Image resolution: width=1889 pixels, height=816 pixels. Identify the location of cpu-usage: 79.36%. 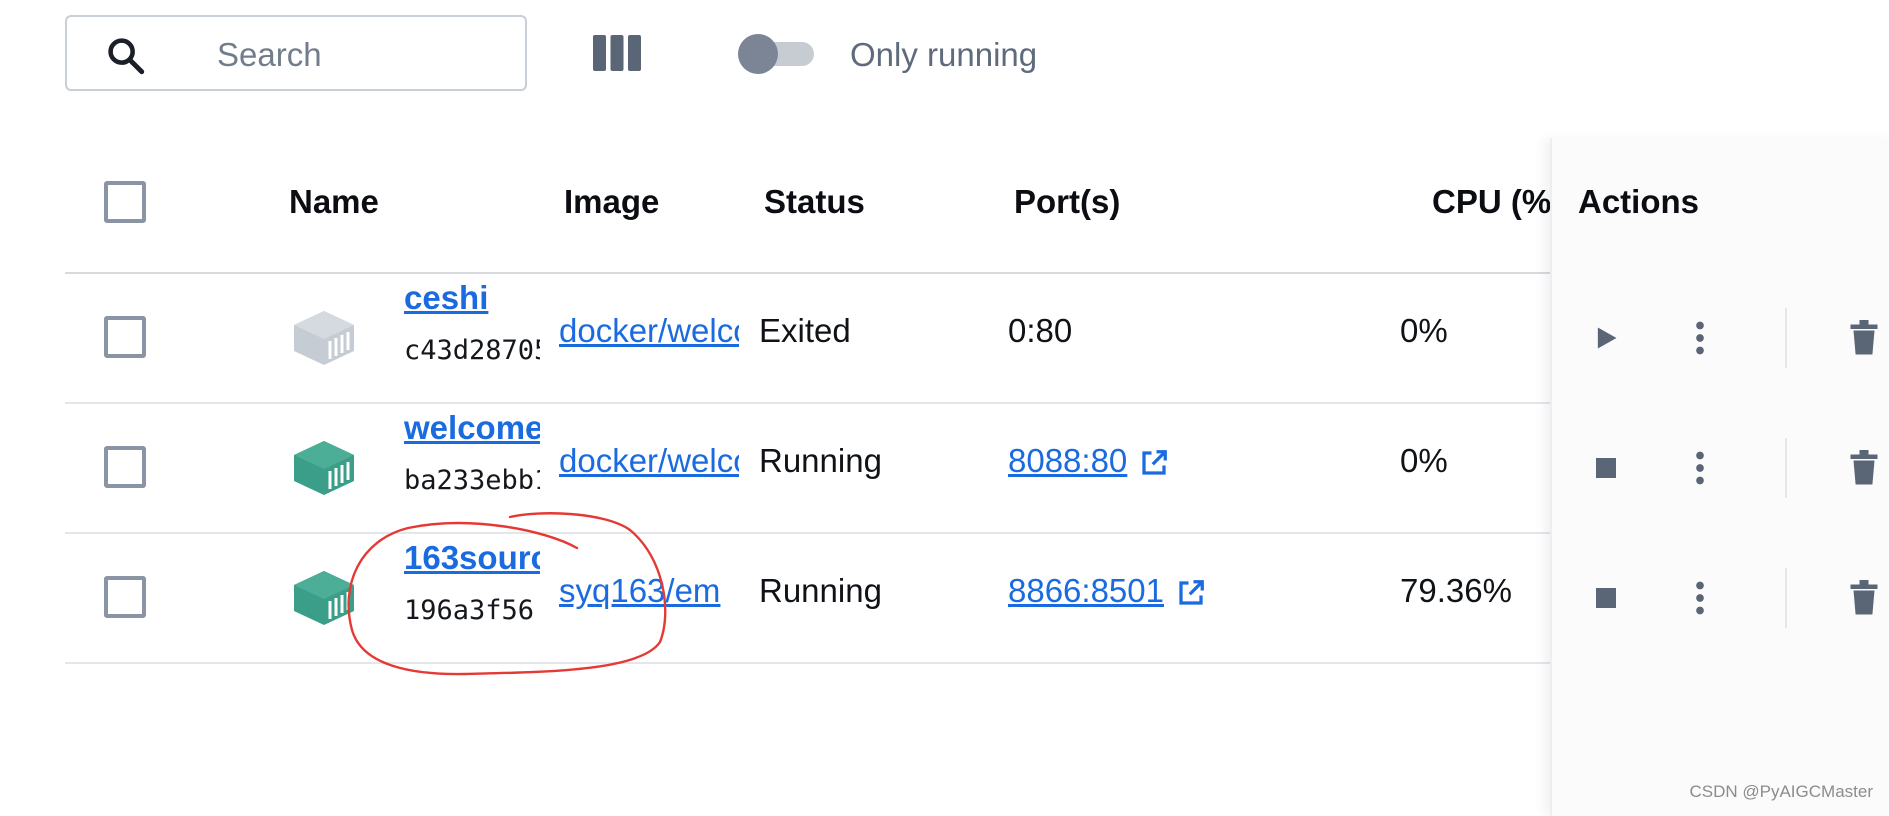
(1475, 591).